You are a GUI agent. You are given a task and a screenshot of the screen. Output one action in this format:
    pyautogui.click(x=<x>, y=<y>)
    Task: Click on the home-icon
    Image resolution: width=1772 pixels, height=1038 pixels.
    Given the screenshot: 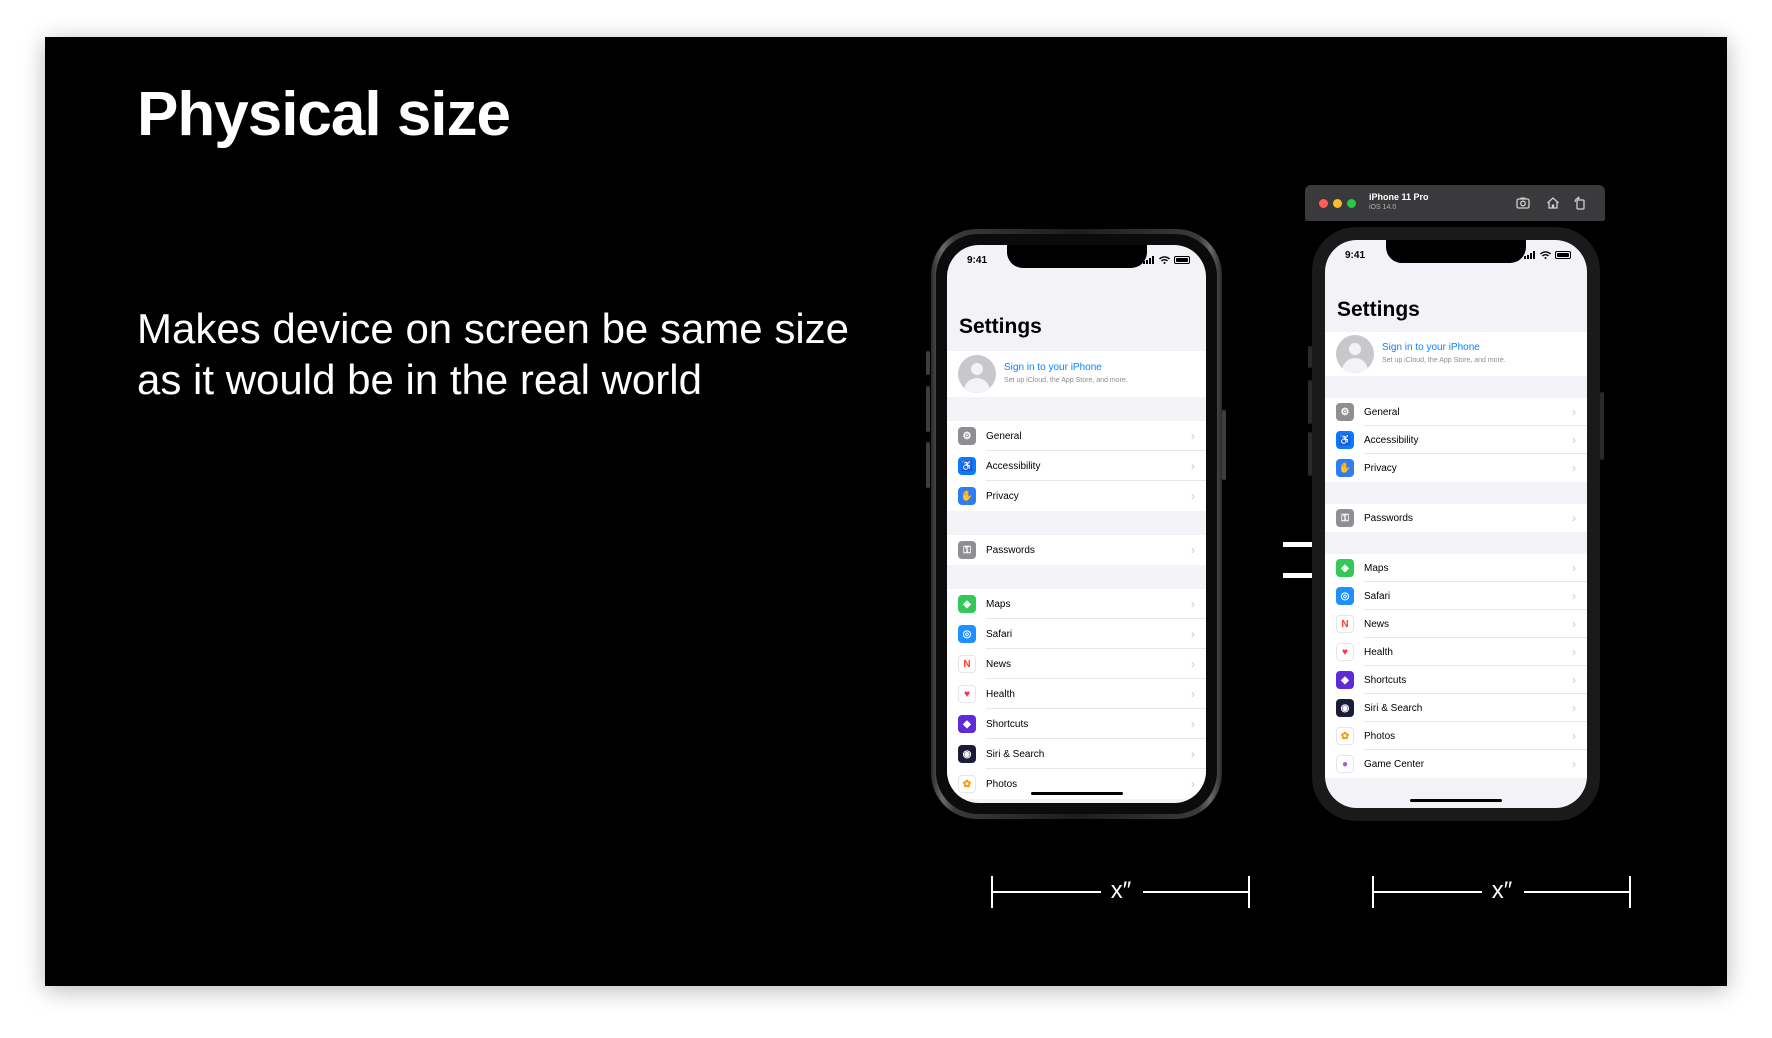 What is the action you would take?
    pyautogui.click(x=1553, y=203)
    